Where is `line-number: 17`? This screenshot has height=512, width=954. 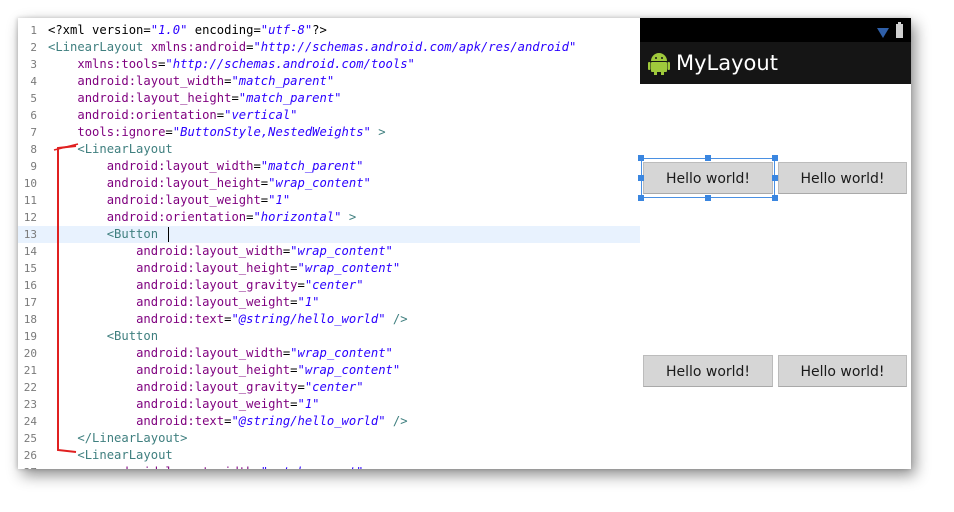 line-number: 17 is located at coordinates (30, 302).